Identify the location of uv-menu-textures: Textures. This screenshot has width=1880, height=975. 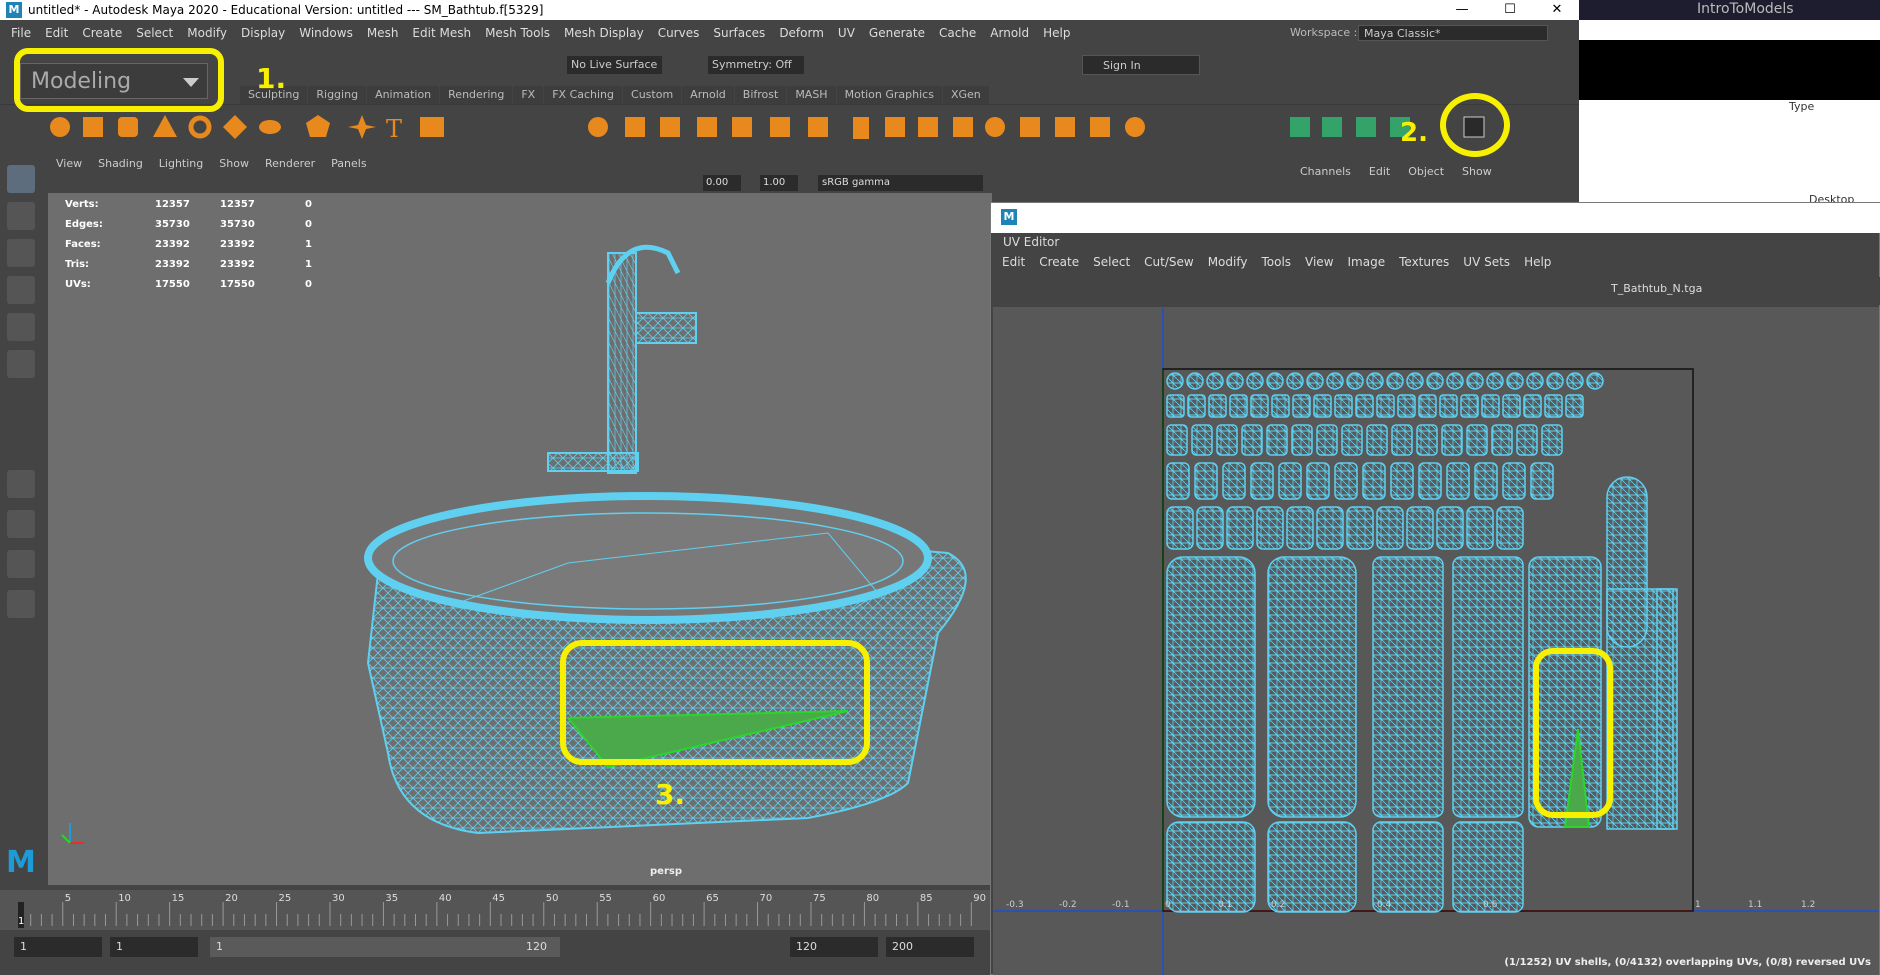
(1424, 262).